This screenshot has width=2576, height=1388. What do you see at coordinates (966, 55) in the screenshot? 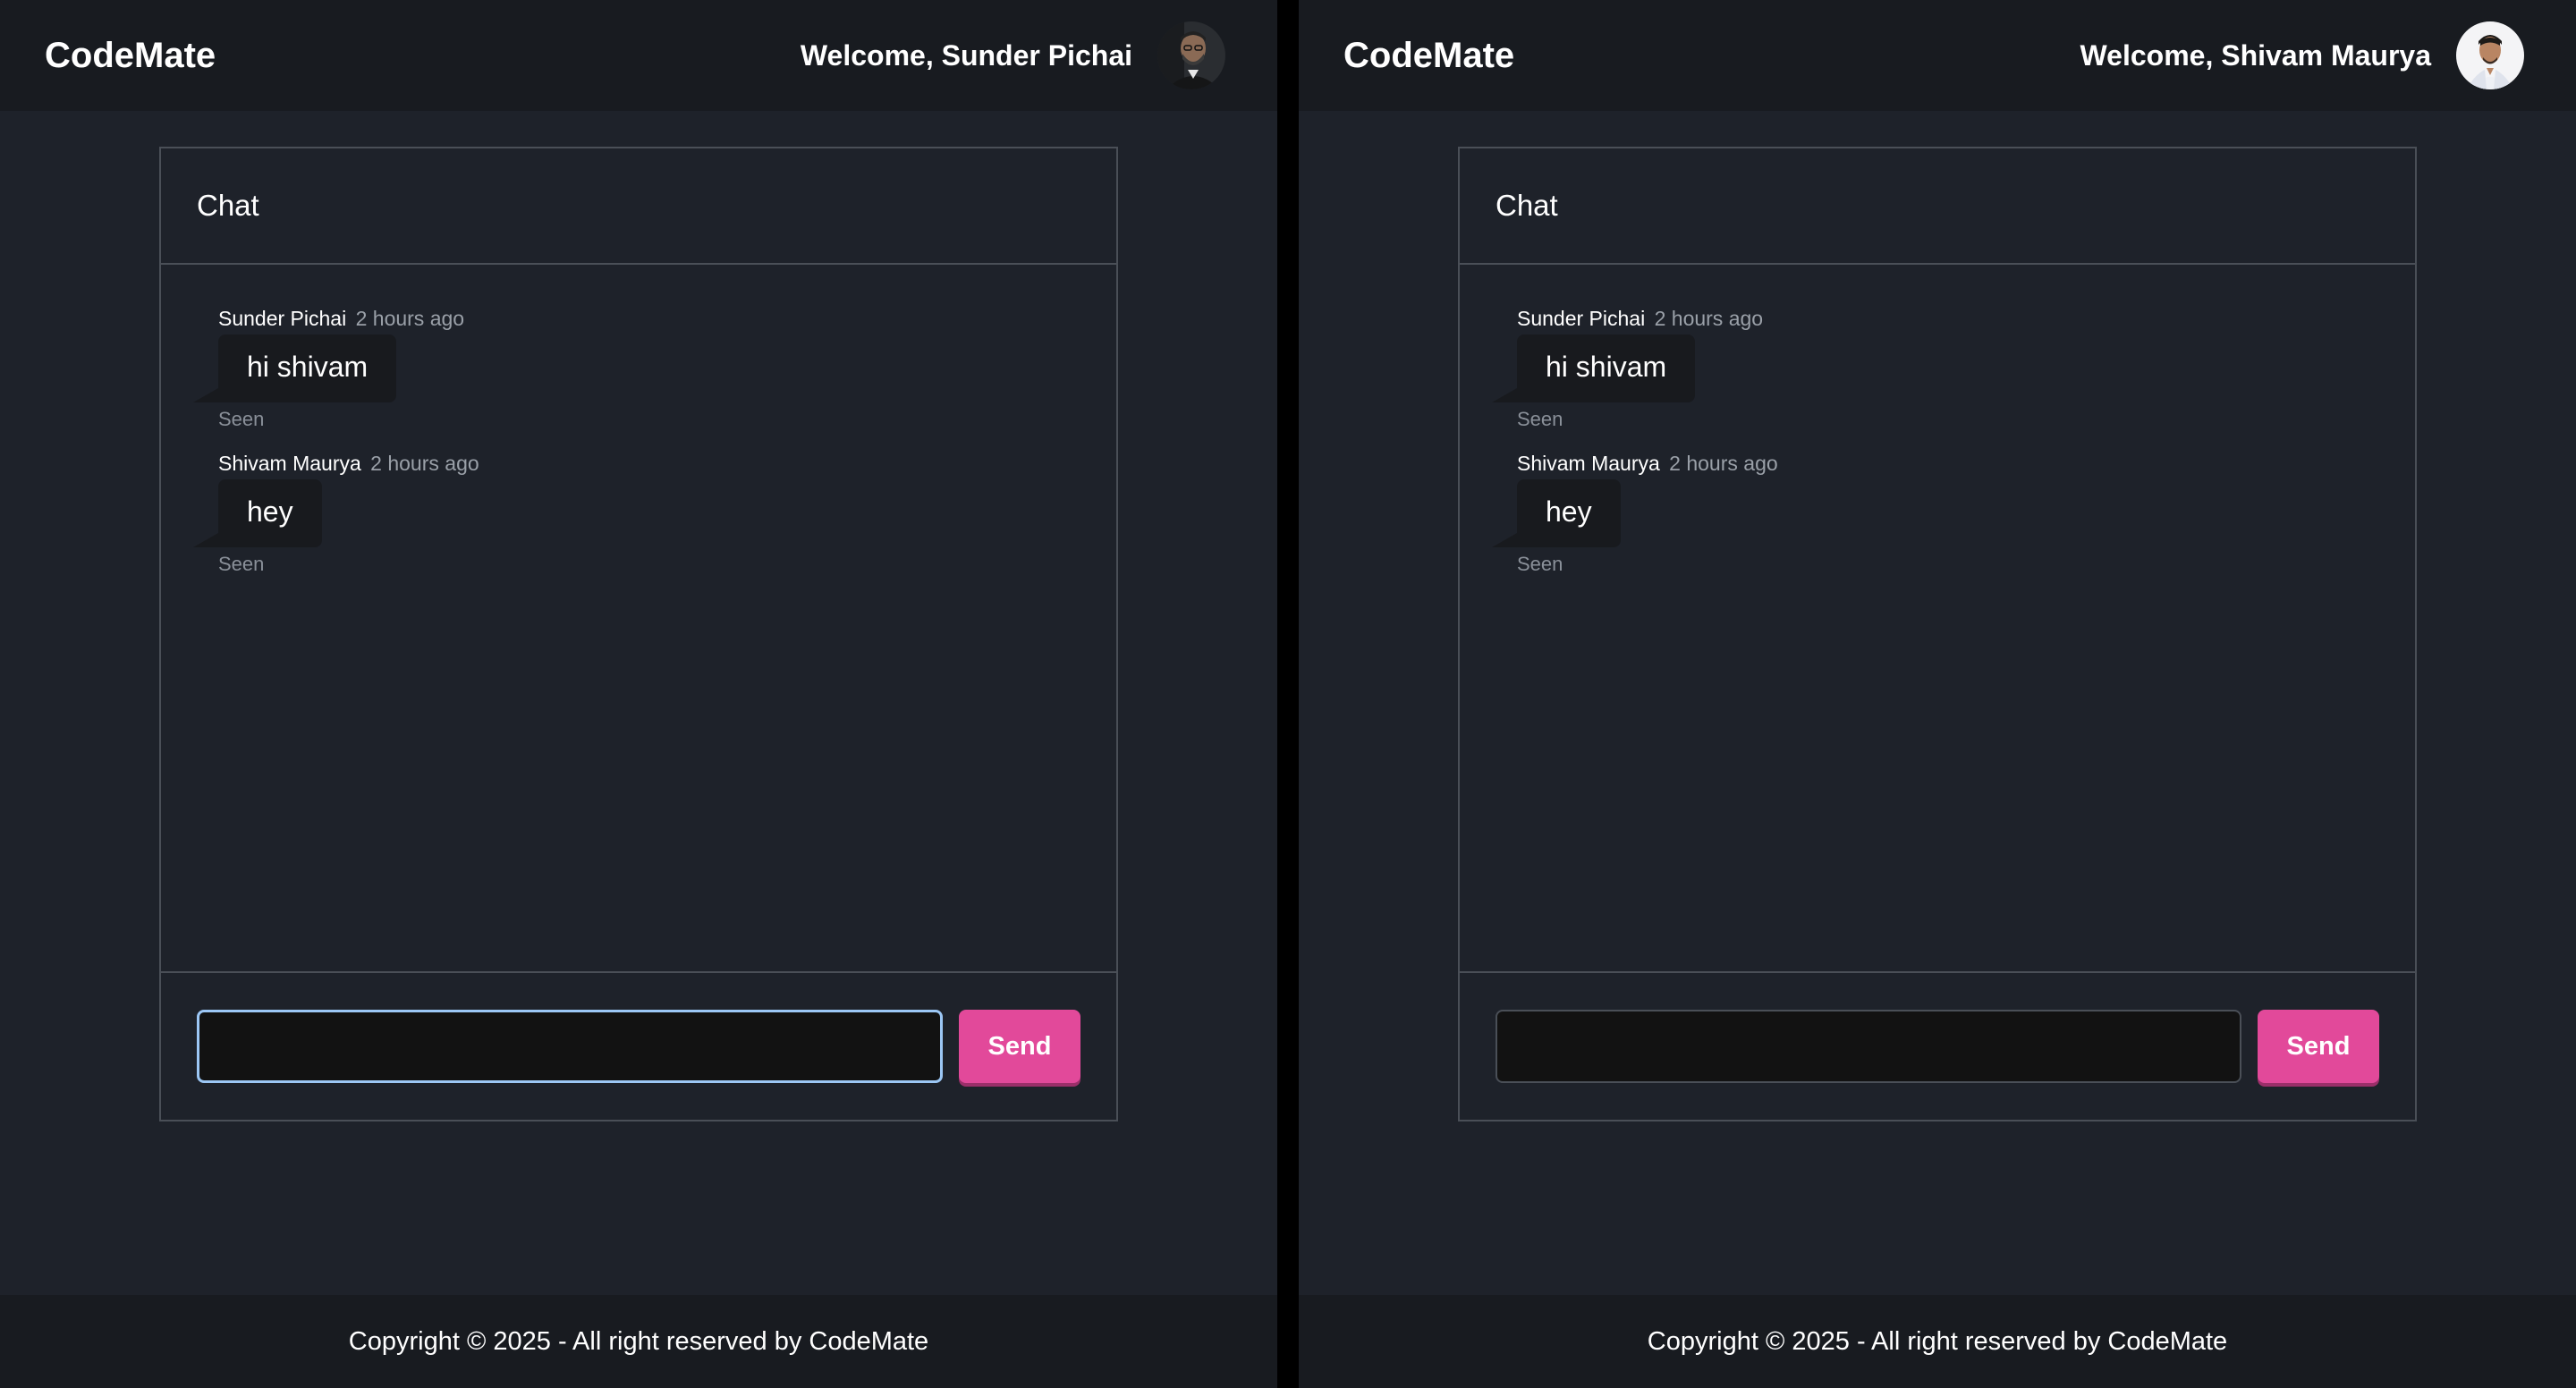
I see `welcome-text: Welcome, Sunder Pichai` at bounding box center [966, 55].